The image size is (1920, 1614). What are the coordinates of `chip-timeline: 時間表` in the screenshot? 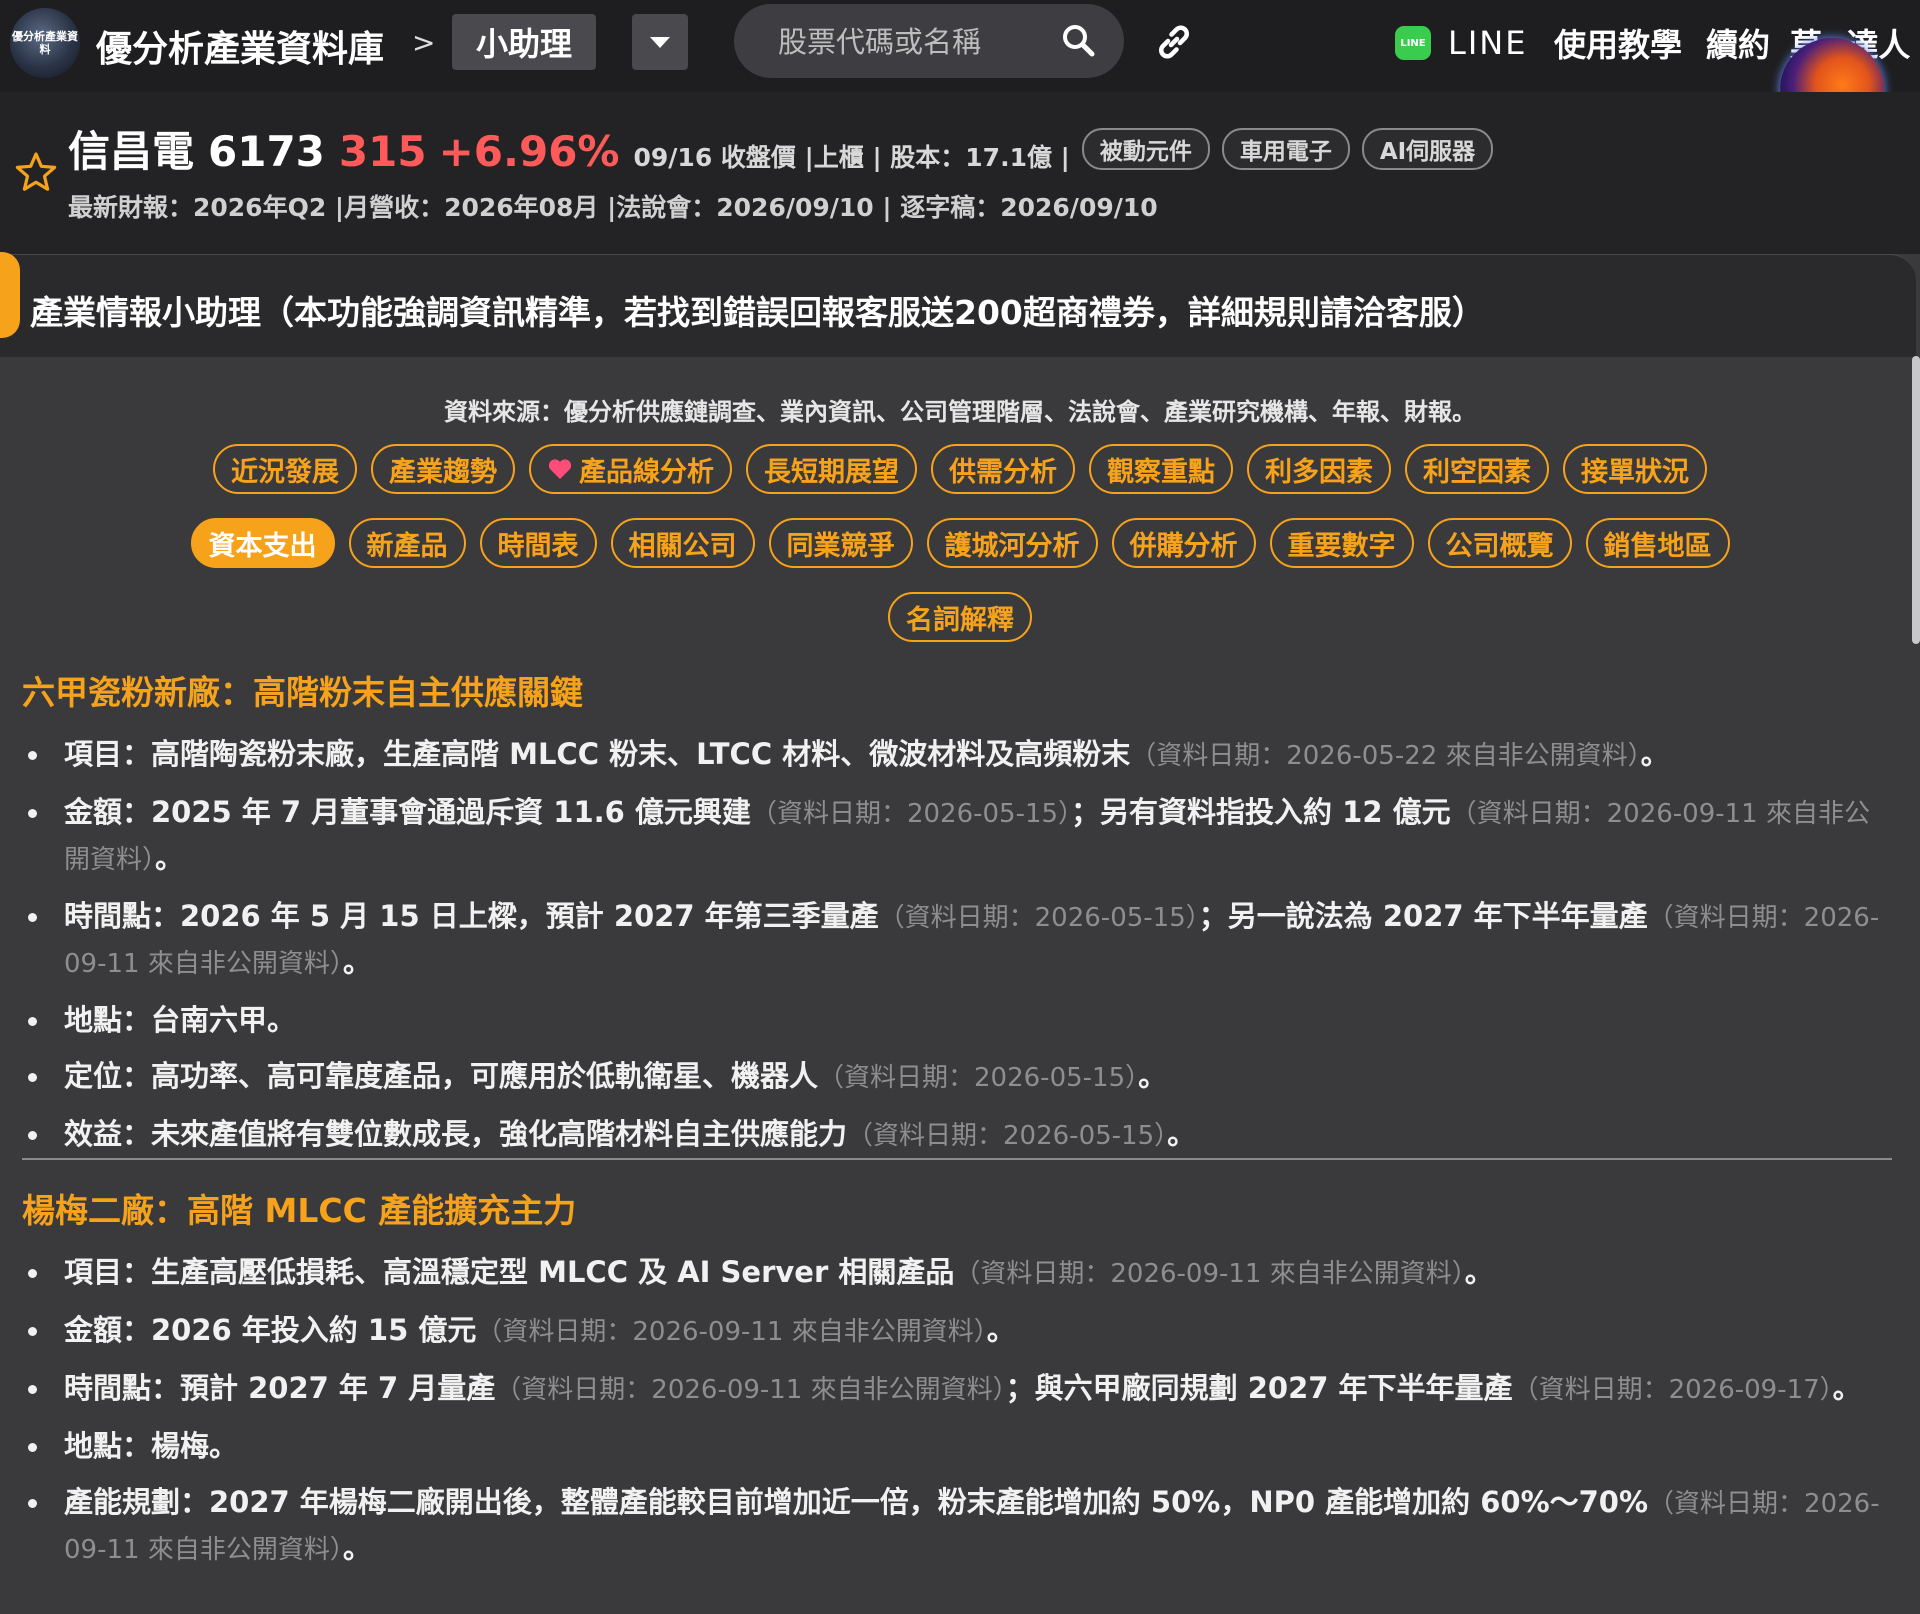 It's located at (538, 543).